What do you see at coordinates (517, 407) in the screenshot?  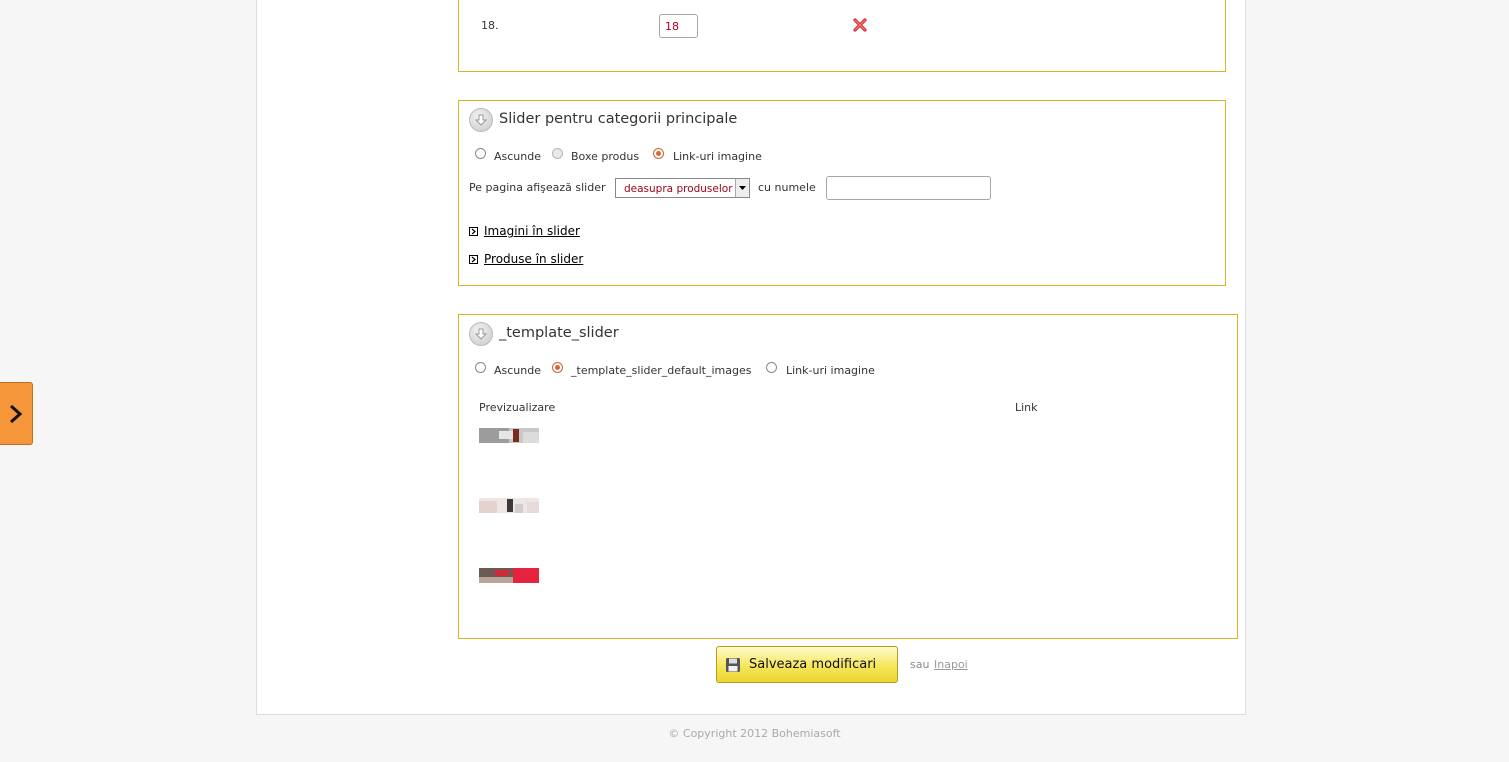 I see `preview-column-header: Previzualizare` at bounding box center [517, 407].